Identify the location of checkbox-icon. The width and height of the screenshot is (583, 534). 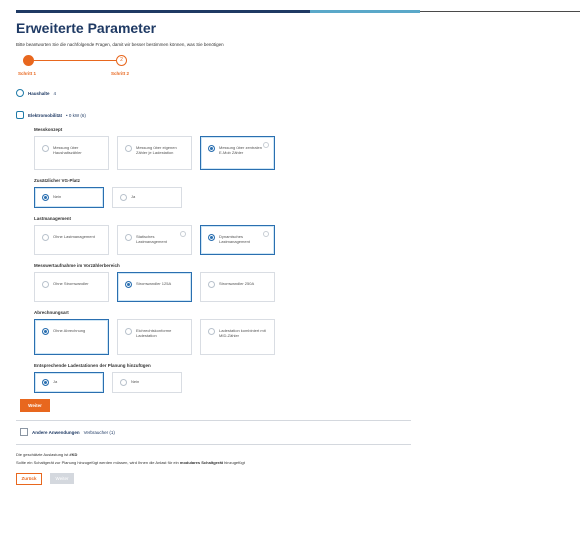
(24, 432).